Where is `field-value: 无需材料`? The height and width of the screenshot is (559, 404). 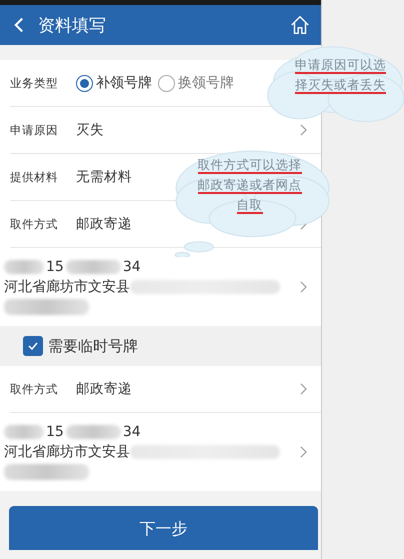 field-value: 无需材料 is located at coordinates (104, 177).